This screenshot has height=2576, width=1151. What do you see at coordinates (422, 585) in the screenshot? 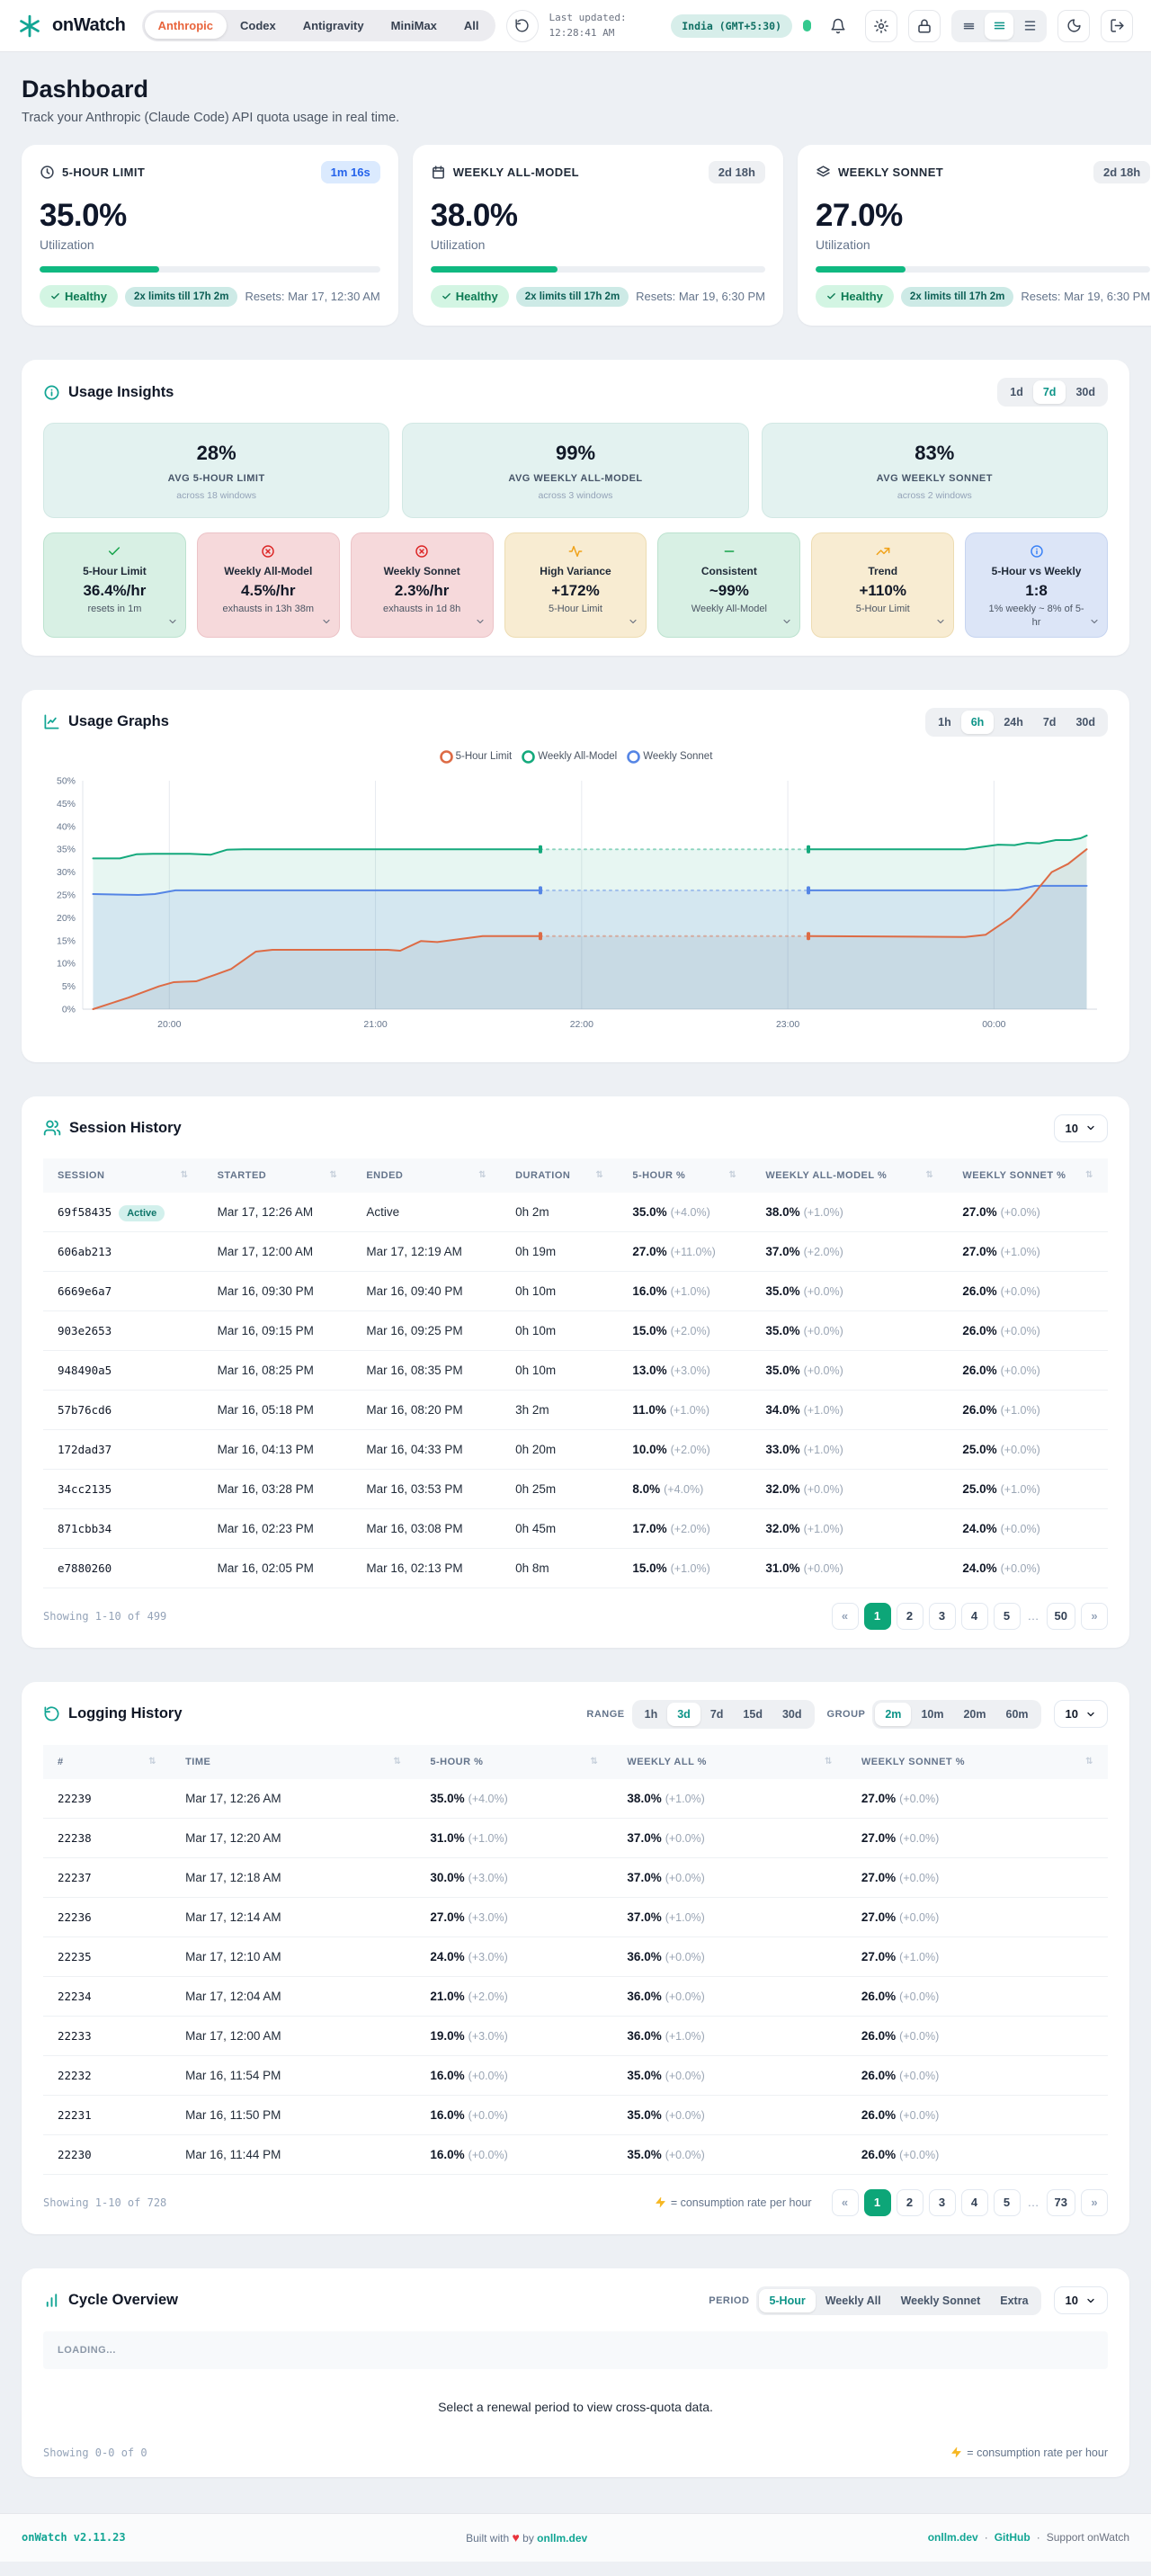
I see `insight-card-weekly-sonnet: Weekly Sonnet 2.3%/hr exhausts in 1d 8h` at bounding box center [422, 585].